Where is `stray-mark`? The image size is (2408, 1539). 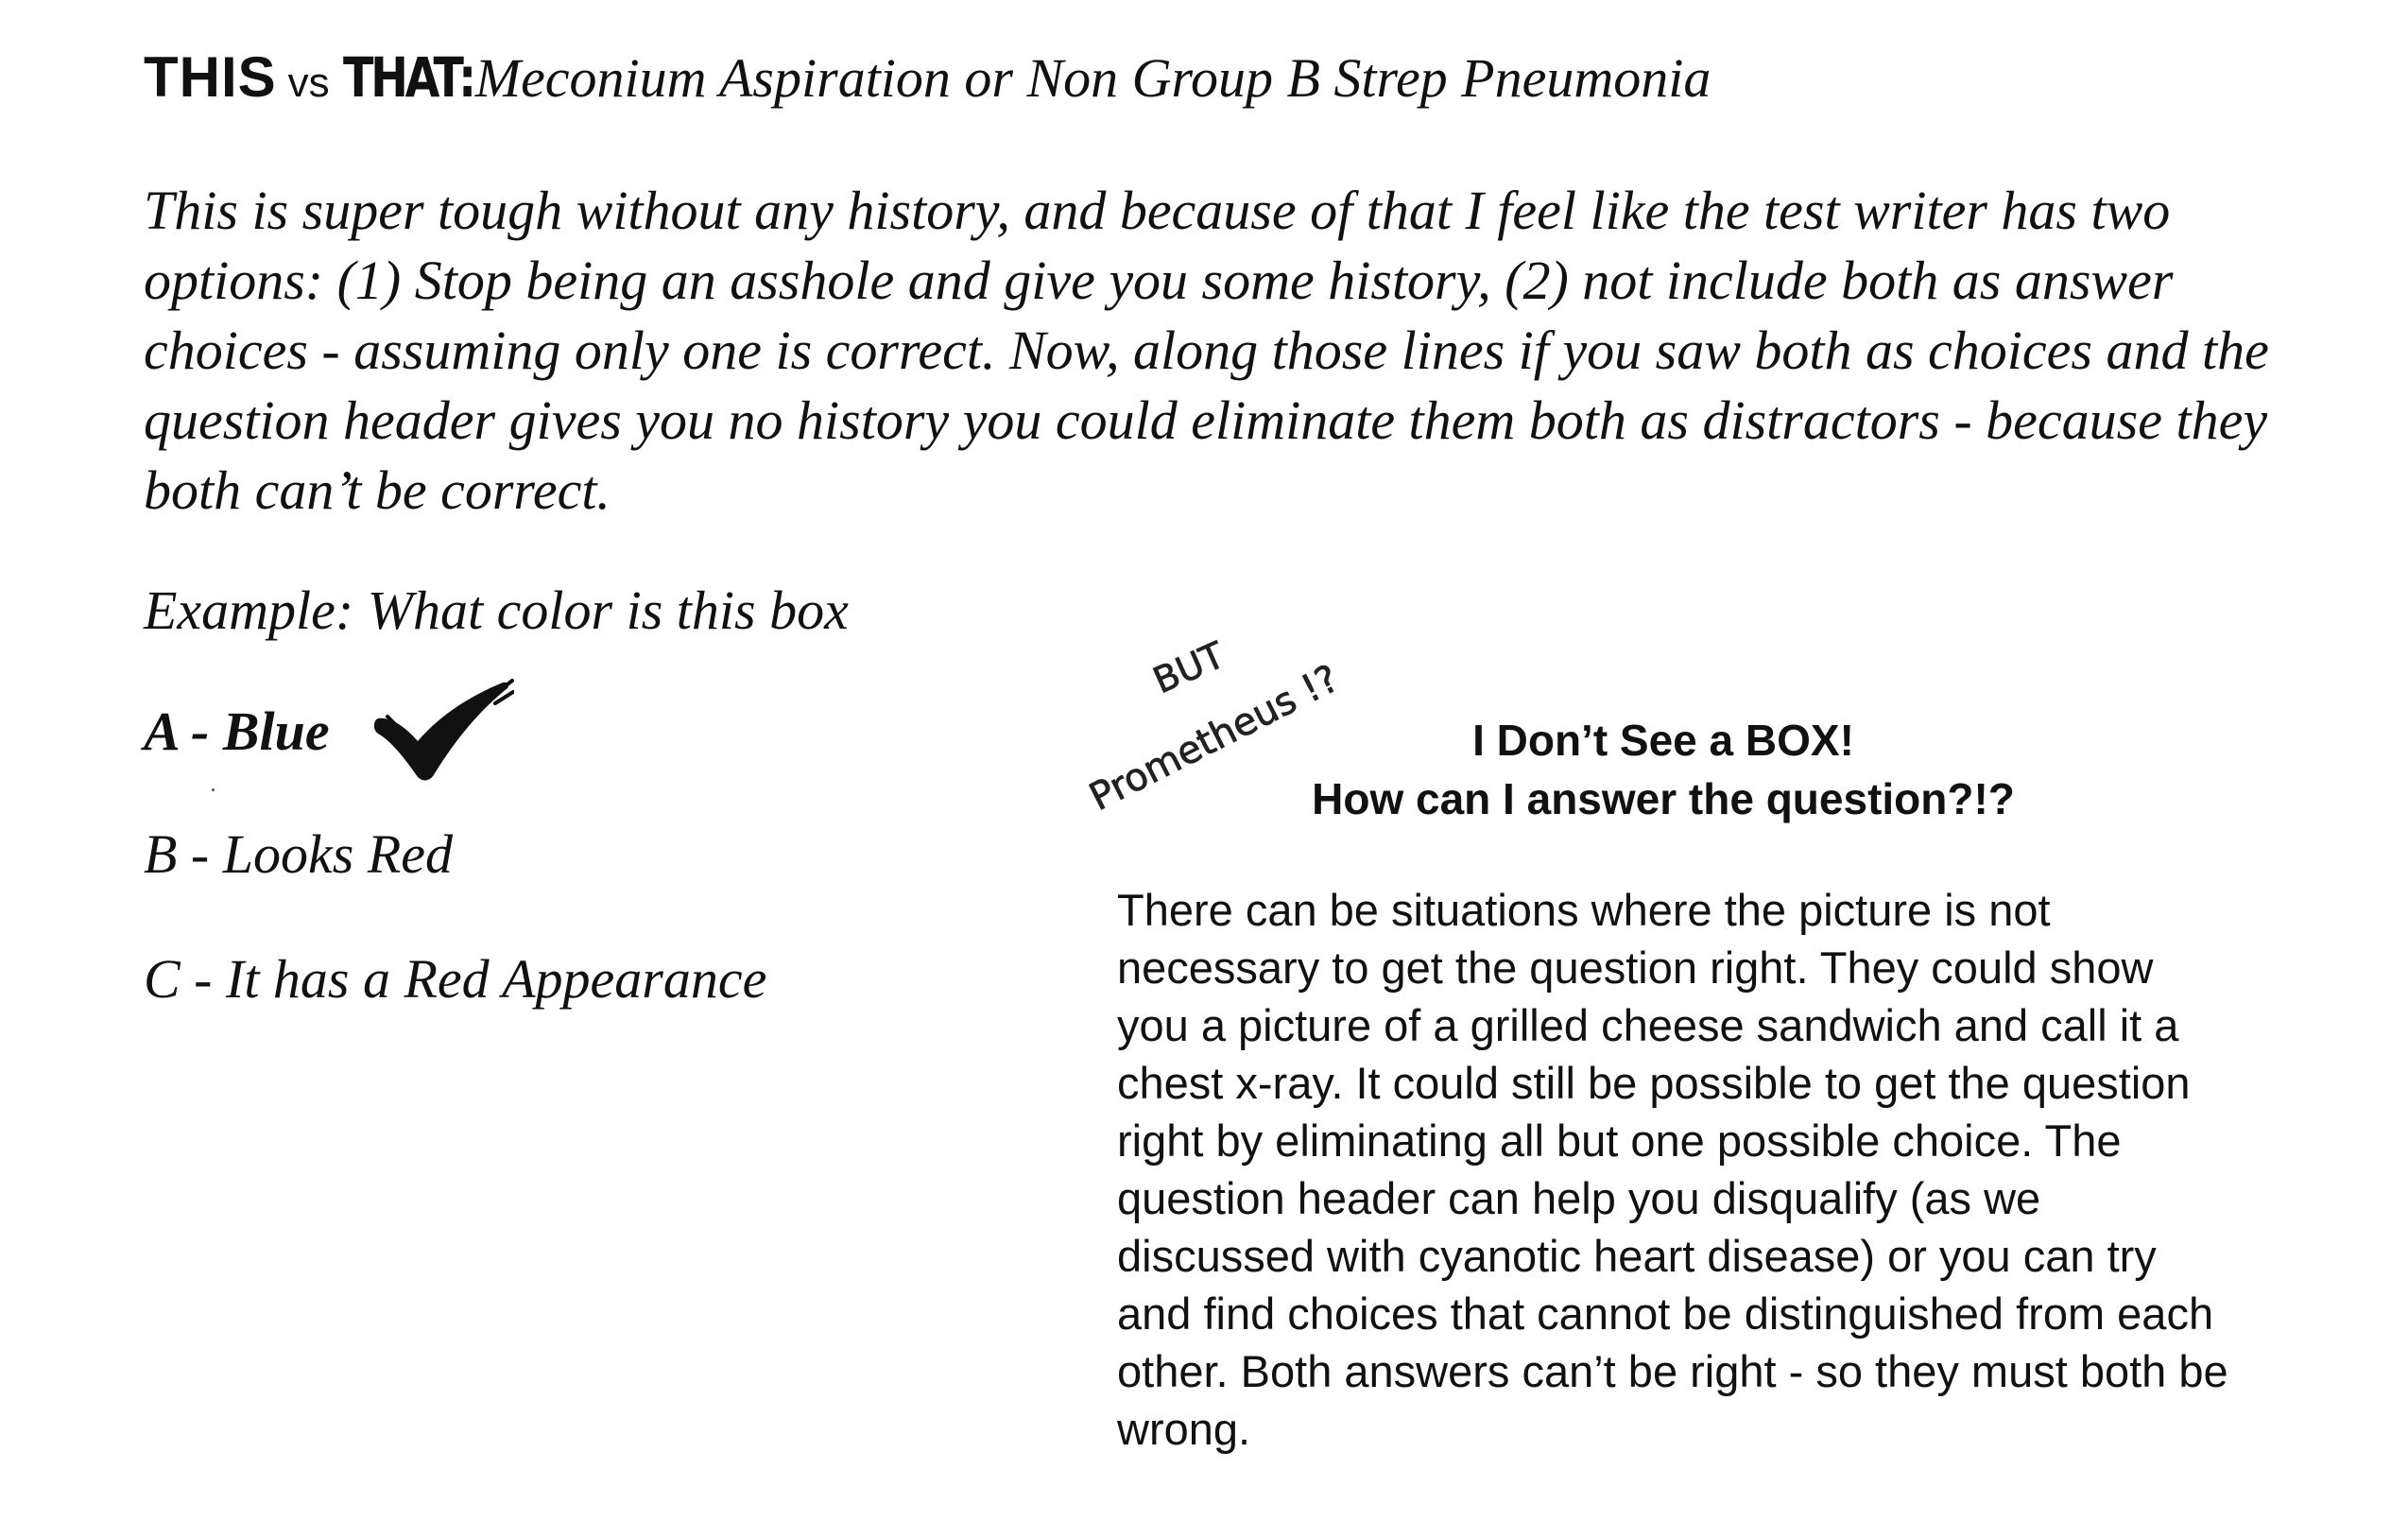
stray-mark is located at coordinates (213, 789).